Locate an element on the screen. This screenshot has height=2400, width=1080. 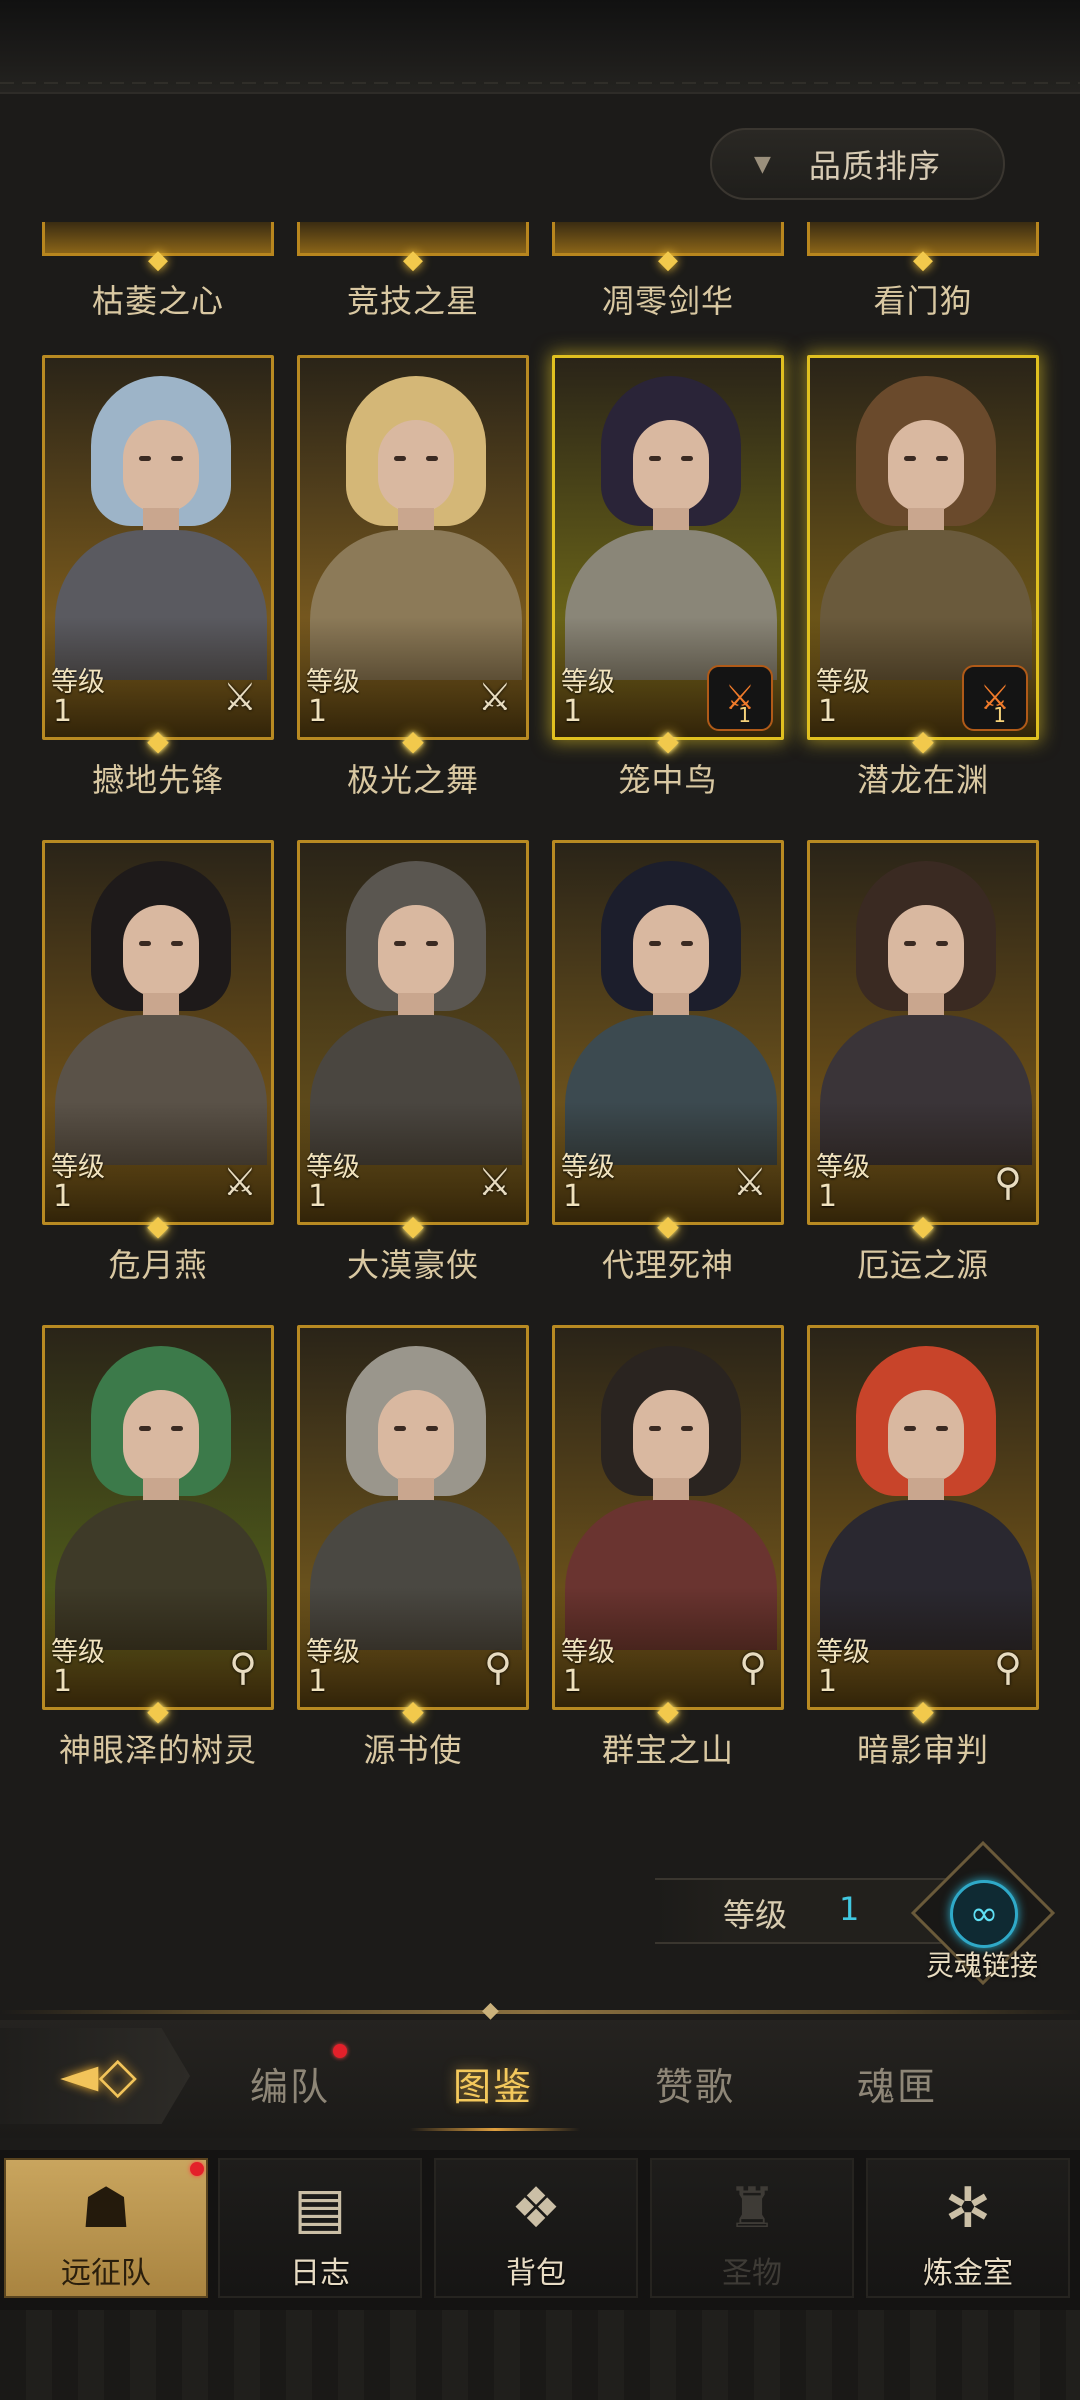
back-button: ◄◇ is located at coordinates (95, 2076).